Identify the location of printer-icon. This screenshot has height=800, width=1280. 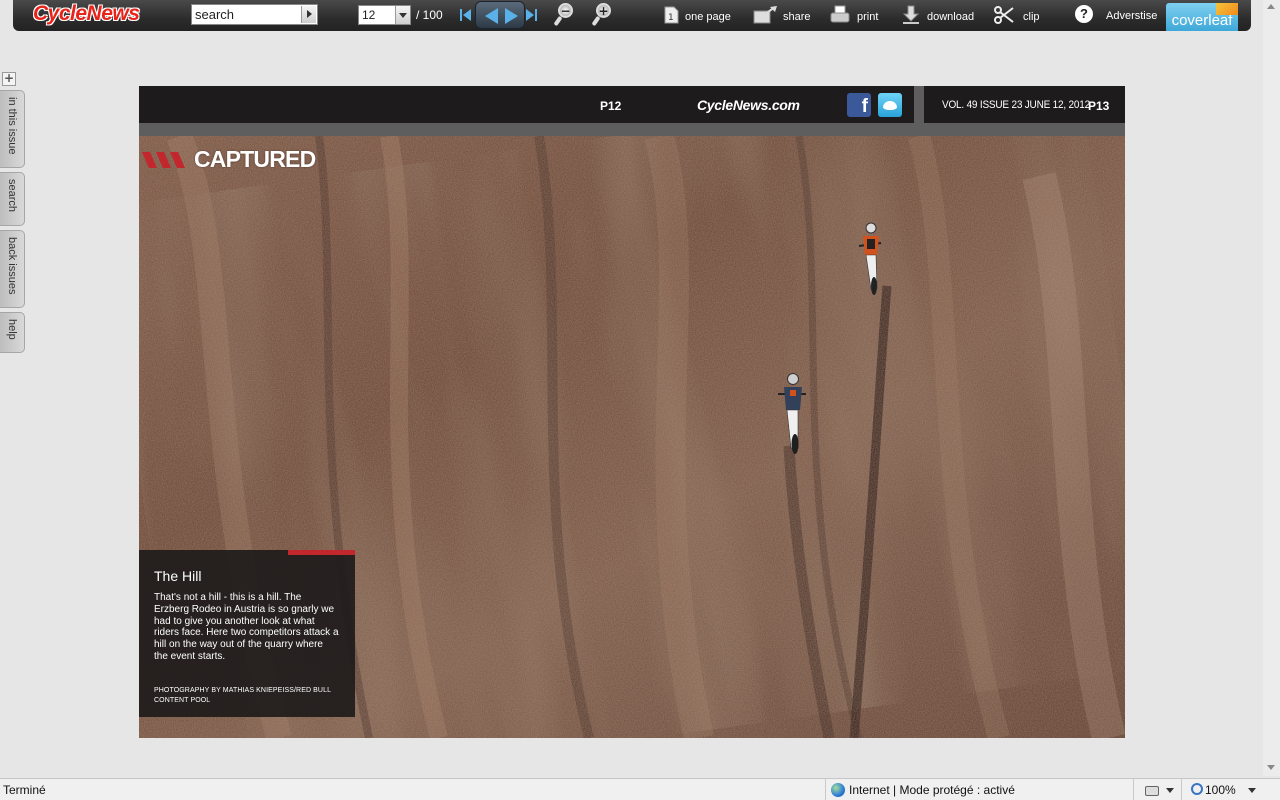
(840, 14).